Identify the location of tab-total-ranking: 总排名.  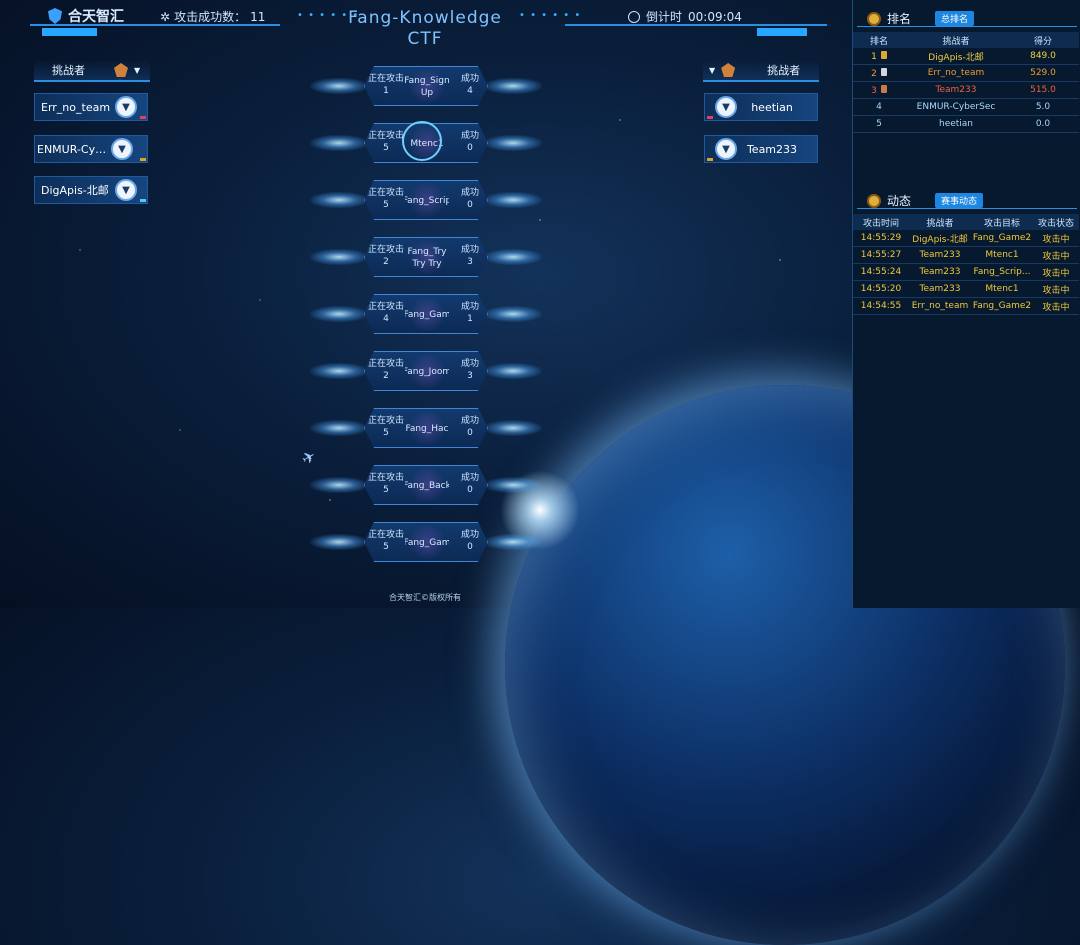
(955, 18).